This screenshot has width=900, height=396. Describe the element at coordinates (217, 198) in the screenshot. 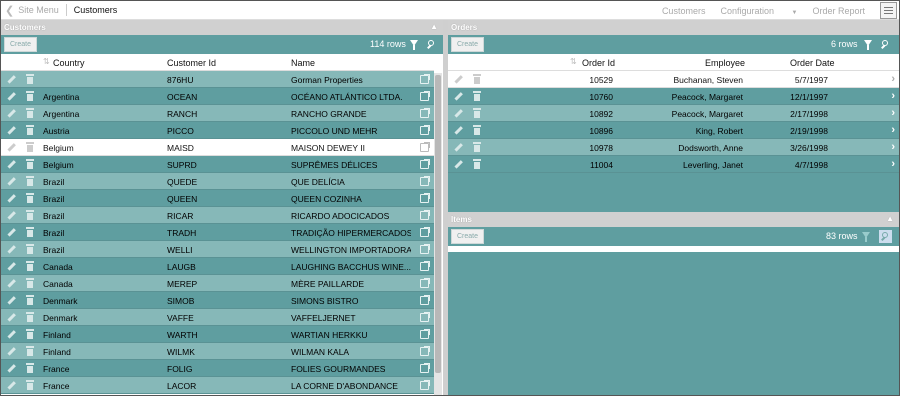

I see `table-row: Brazil QUEEN QUEEN COZINHA` at that location.